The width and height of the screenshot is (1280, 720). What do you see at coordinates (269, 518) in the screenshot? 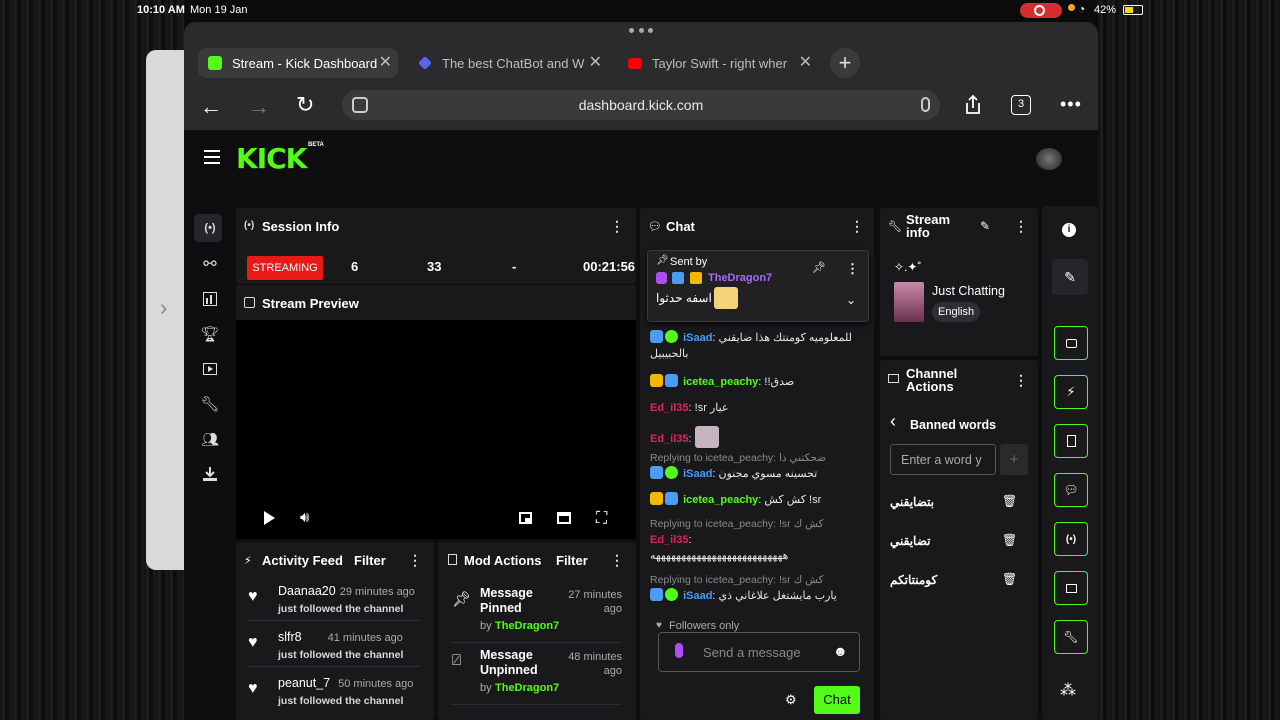
I see `play-icon` at bounding box center [269, 518].